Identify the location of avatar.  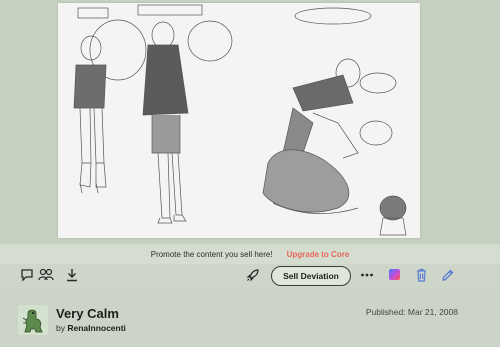
(33, 320).